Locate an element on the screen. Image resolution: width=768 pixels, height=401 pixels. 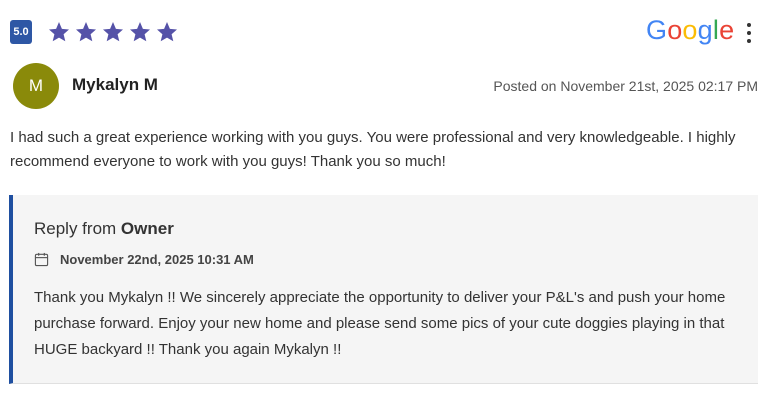
reply-date: November 22nd, 2025 10:31 AM is located at coordinates (157, 259).